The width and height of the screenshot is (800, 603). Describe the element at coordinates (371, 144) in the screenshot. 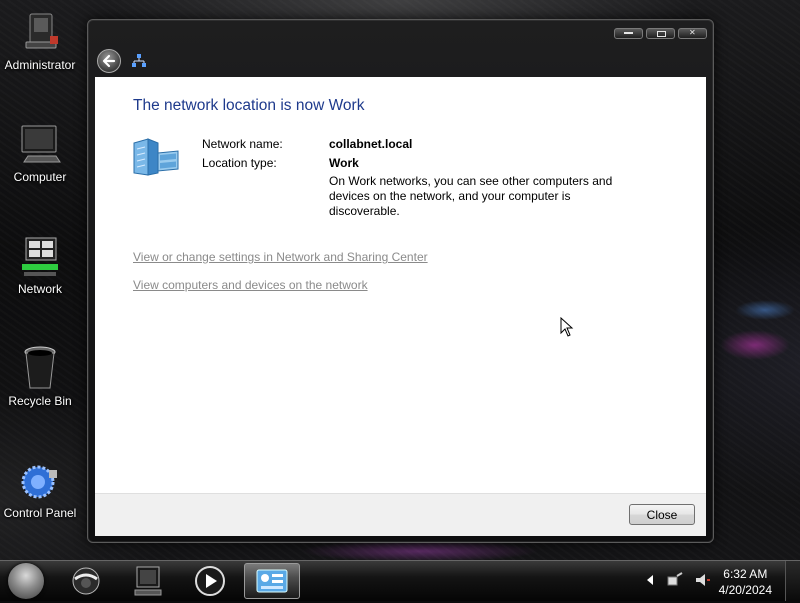

I see `network-name-value: collabnet.local` at that location.